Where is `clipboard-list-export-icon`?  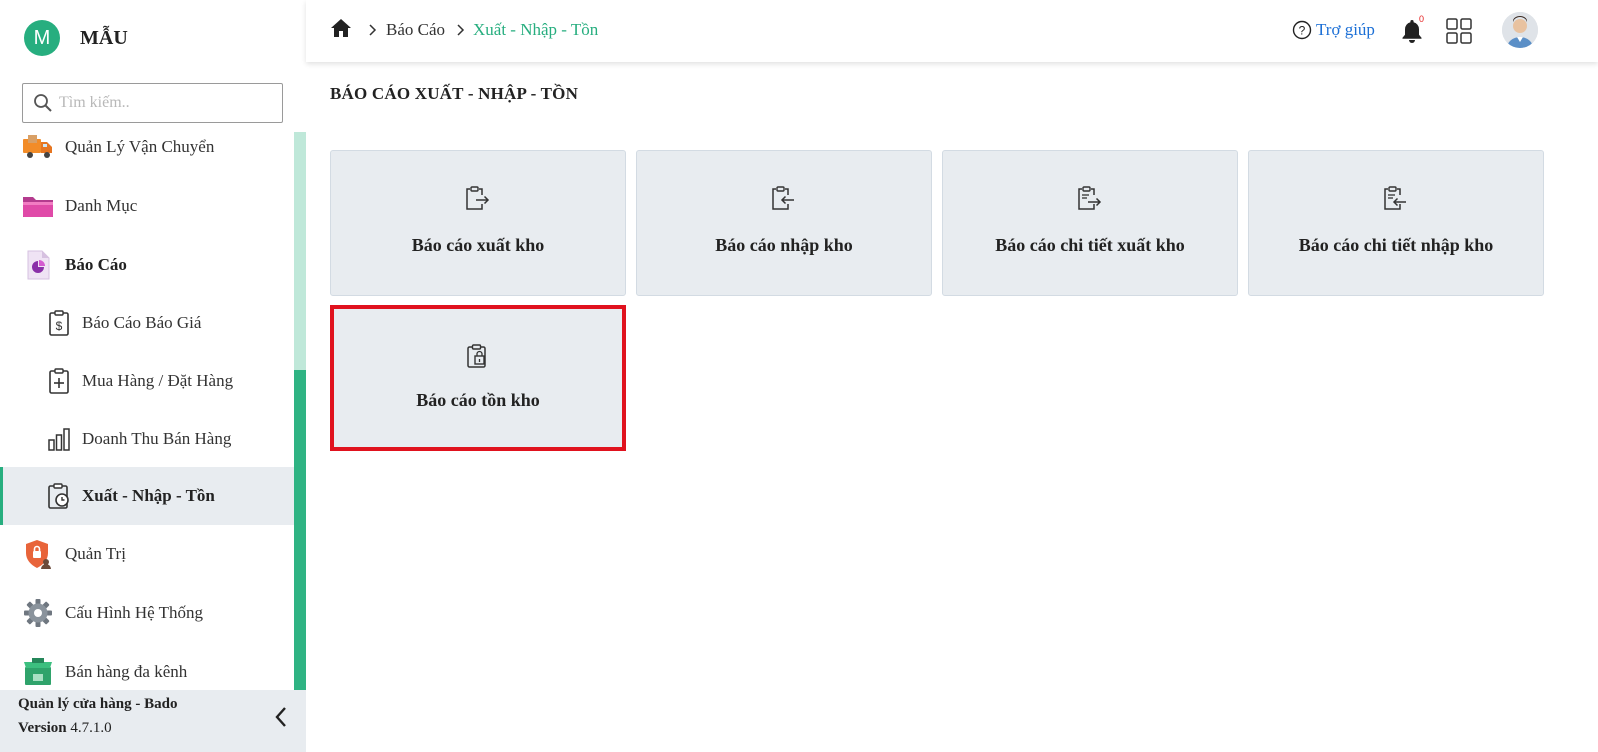
clipboard-list-export-icon is located at coordinates (1090, 200).